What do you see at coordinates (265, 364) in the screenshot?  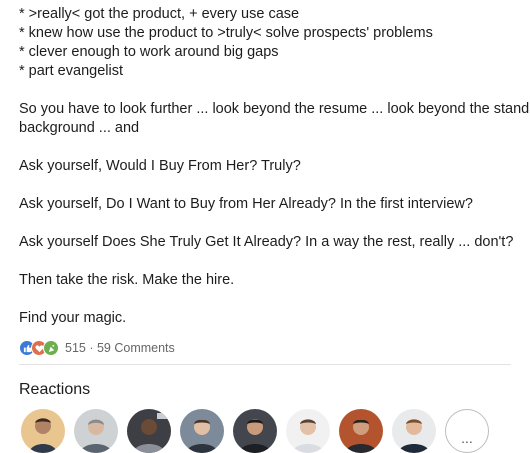 I see `divider` at bounding box center [265, 364].